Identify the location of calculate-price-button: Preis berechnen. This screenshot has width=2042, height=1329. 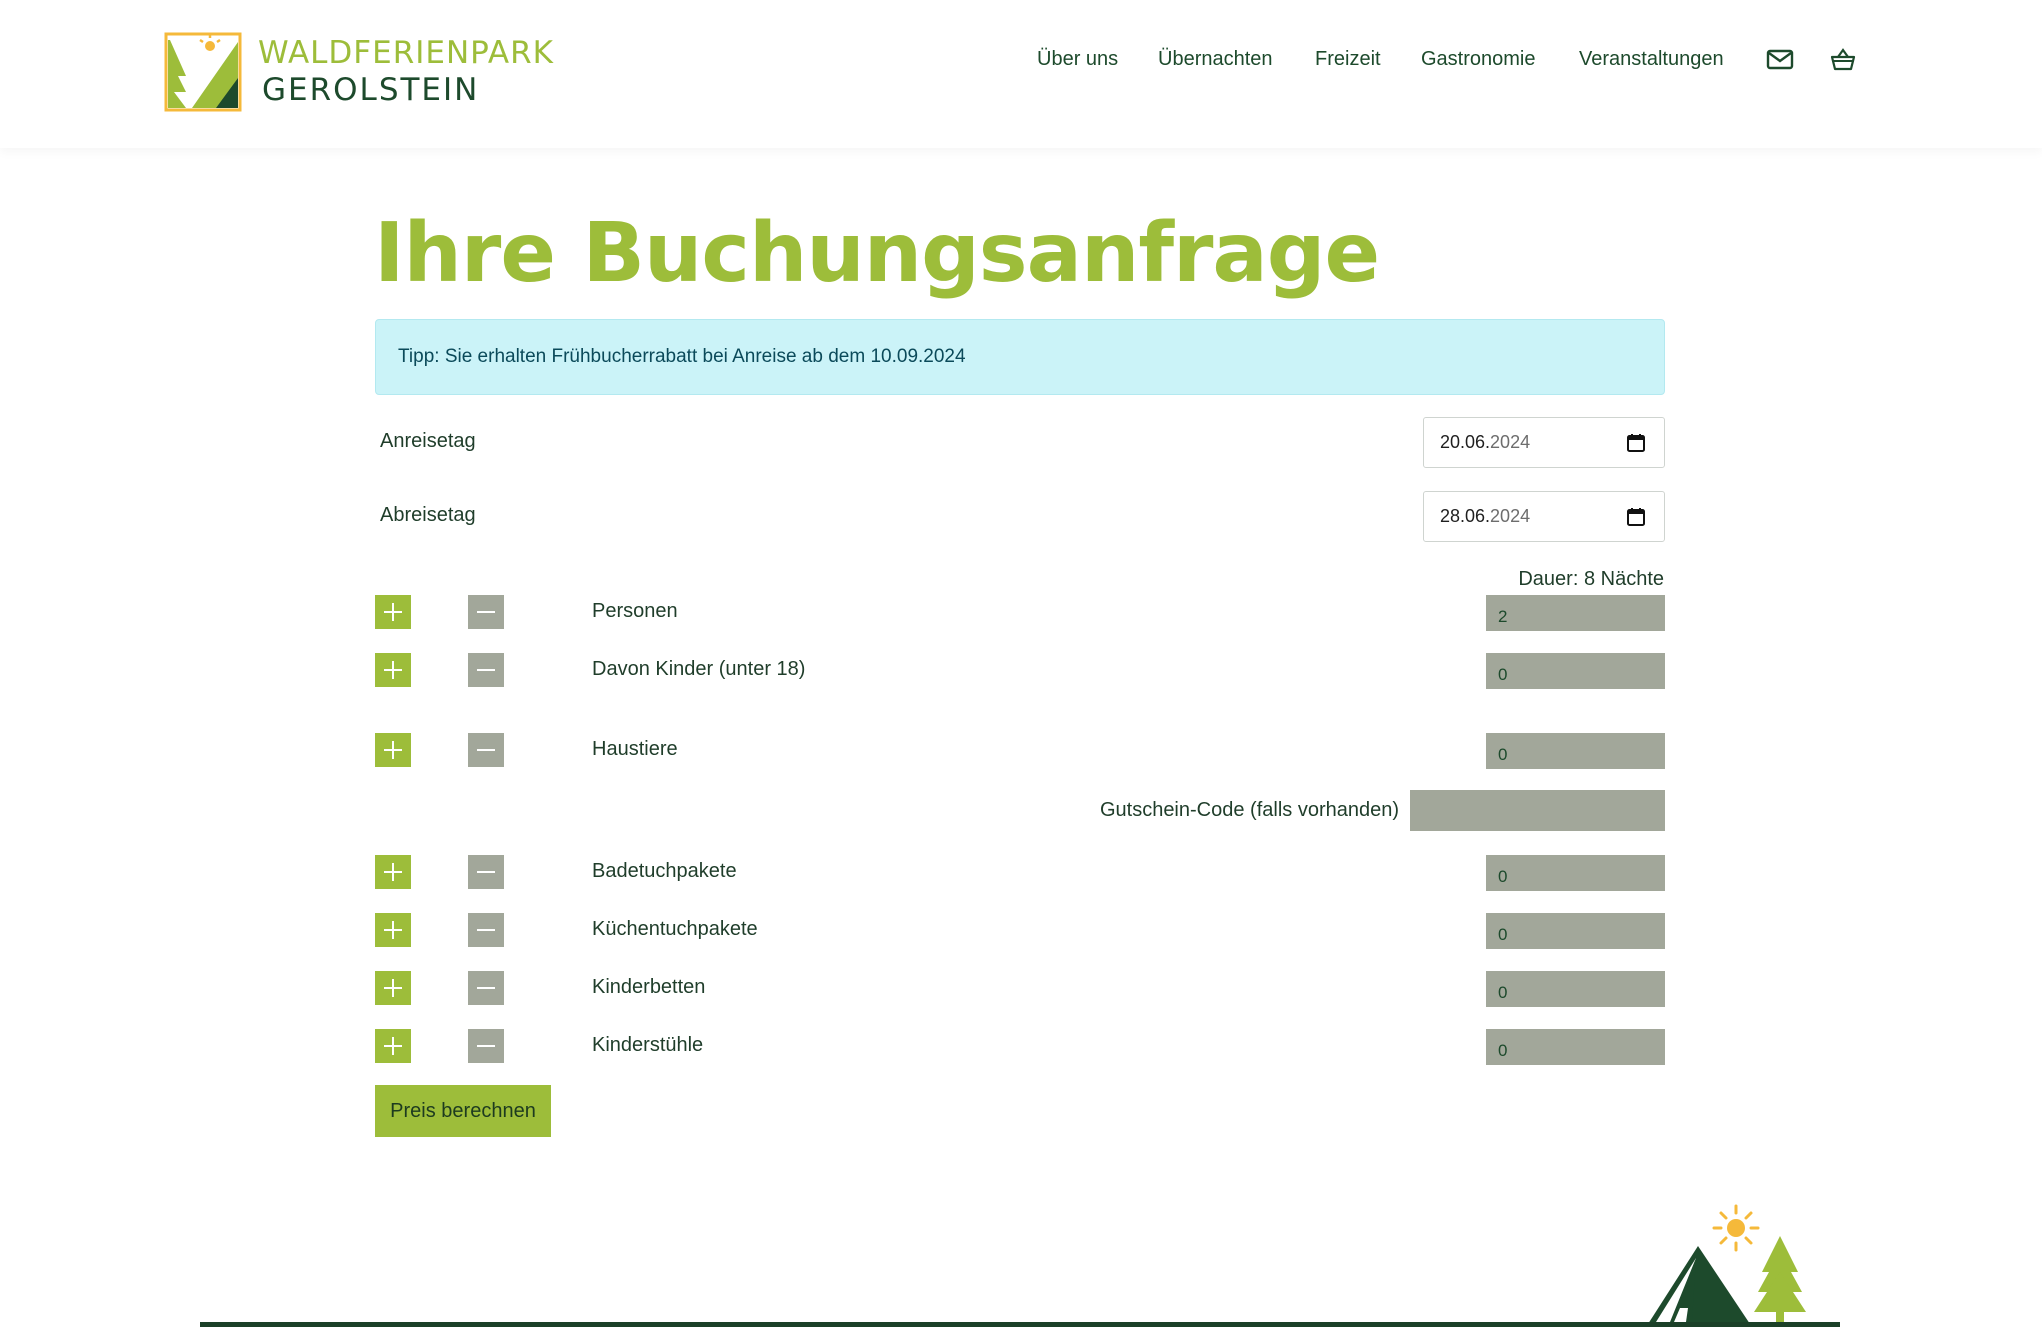
(463, 1111).